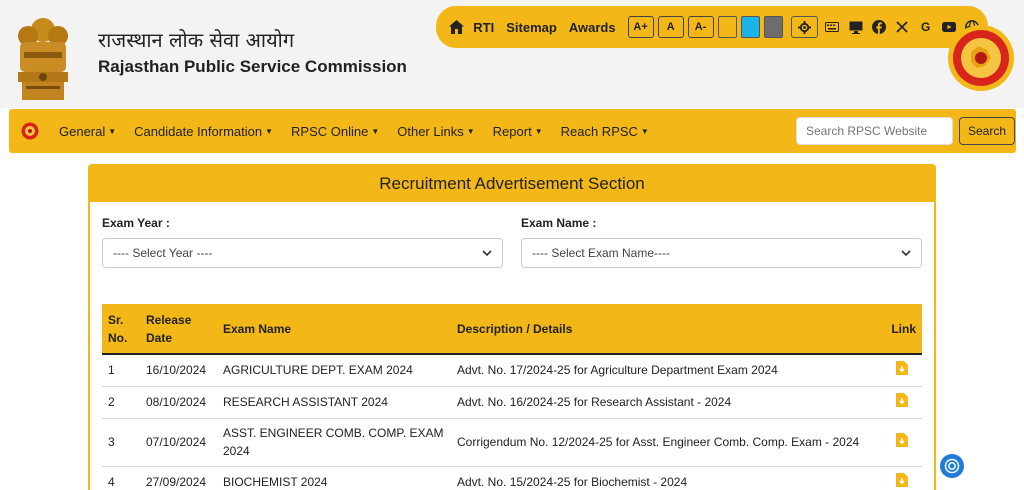 The height and width of the screenshot is (490, 1024). Describe the element at coordinates (178, 478) in the screenshot. I see `cell-date: 27/09/2024` at that location.